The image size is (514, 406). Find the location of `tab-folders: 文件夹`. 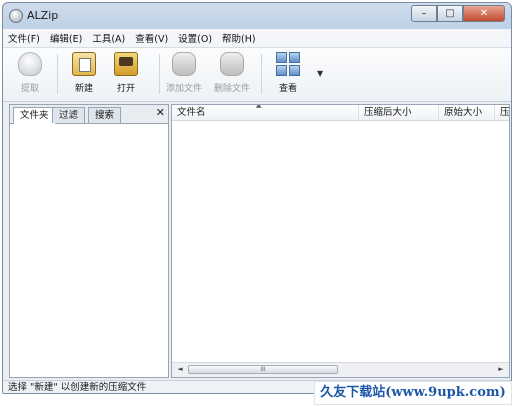

tab-folders: 文件夹 is located at coordinates (34, 115).